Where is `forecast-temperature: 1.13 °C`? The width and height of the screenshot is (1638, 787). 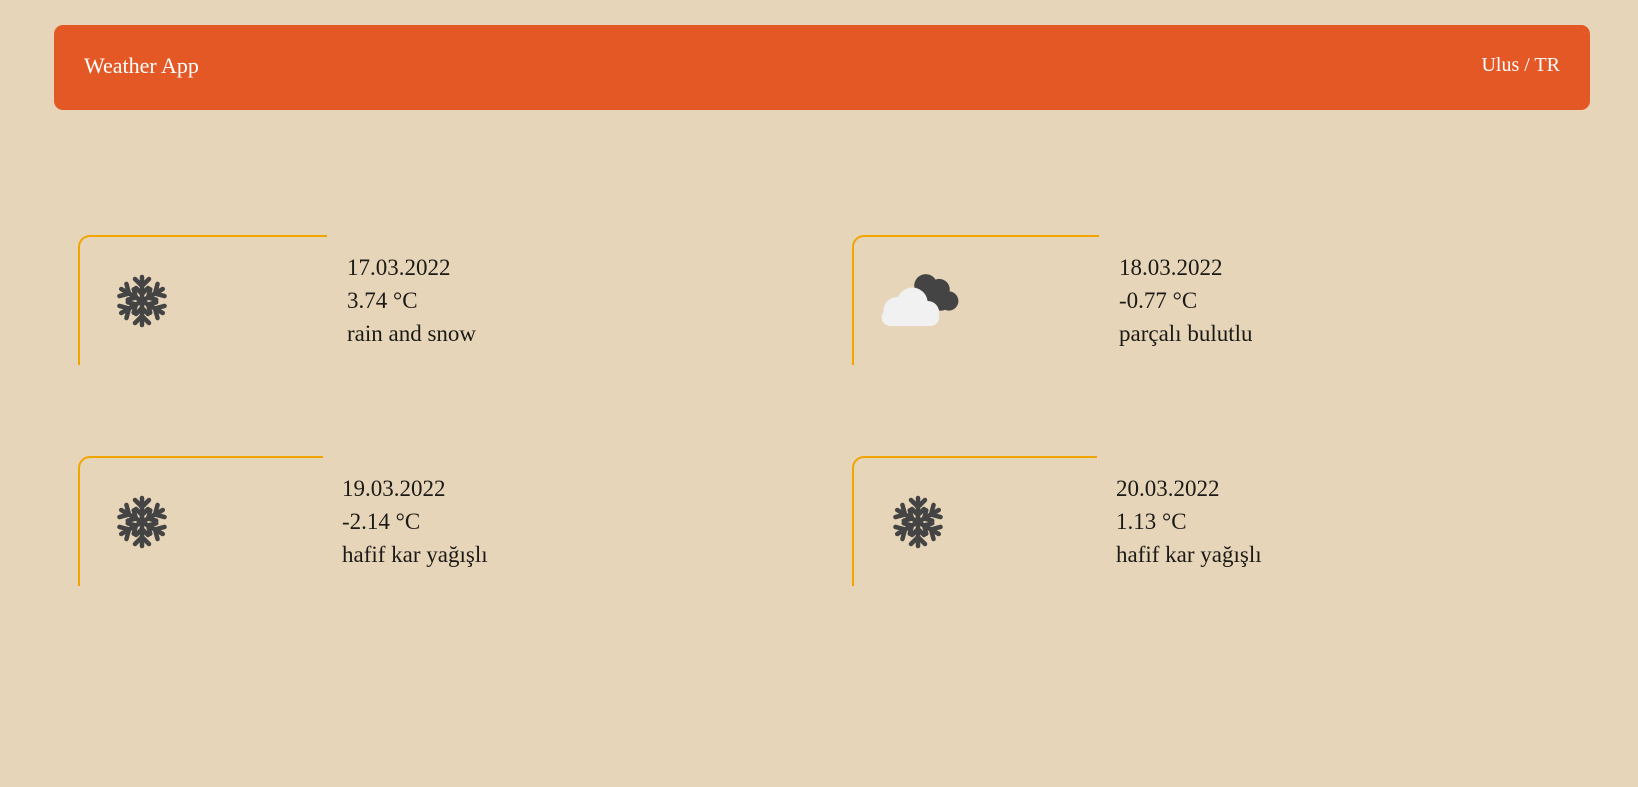
forecast-temperature: 1.13 °C is located at coordinates (1151, 521).